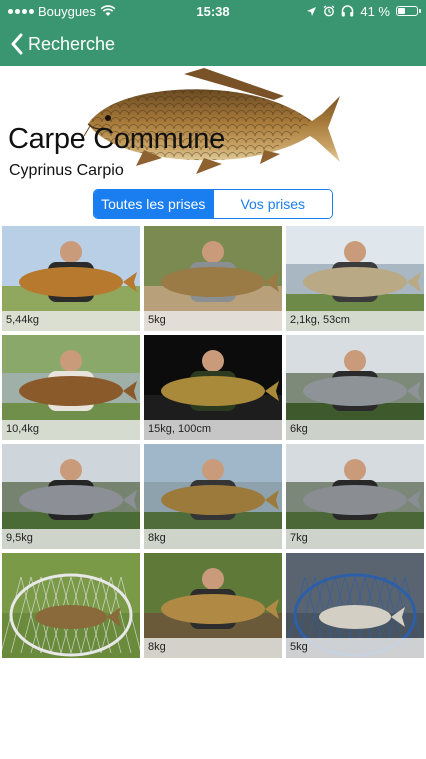 This screenshot has height=759, width=426. Describe the element at coordinates (213, 44) in the screenshot. I see `navigation-bar: Recherche` at that location.